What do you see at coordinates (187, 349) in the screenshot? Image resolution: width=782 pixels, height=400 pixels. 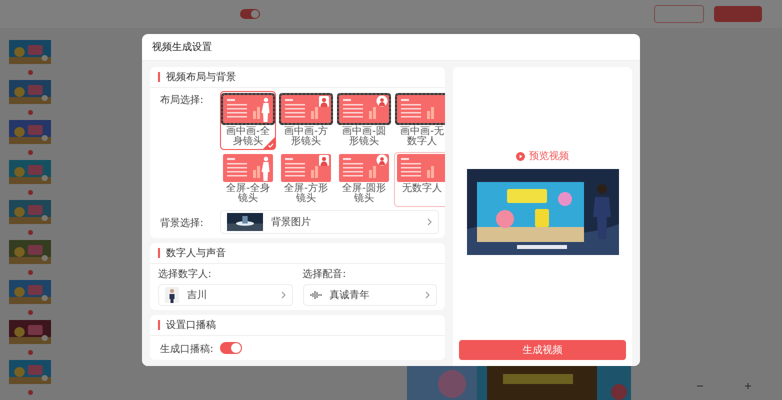 I see `field-label: 生成口播稿:` at bounding box center [187, 349].